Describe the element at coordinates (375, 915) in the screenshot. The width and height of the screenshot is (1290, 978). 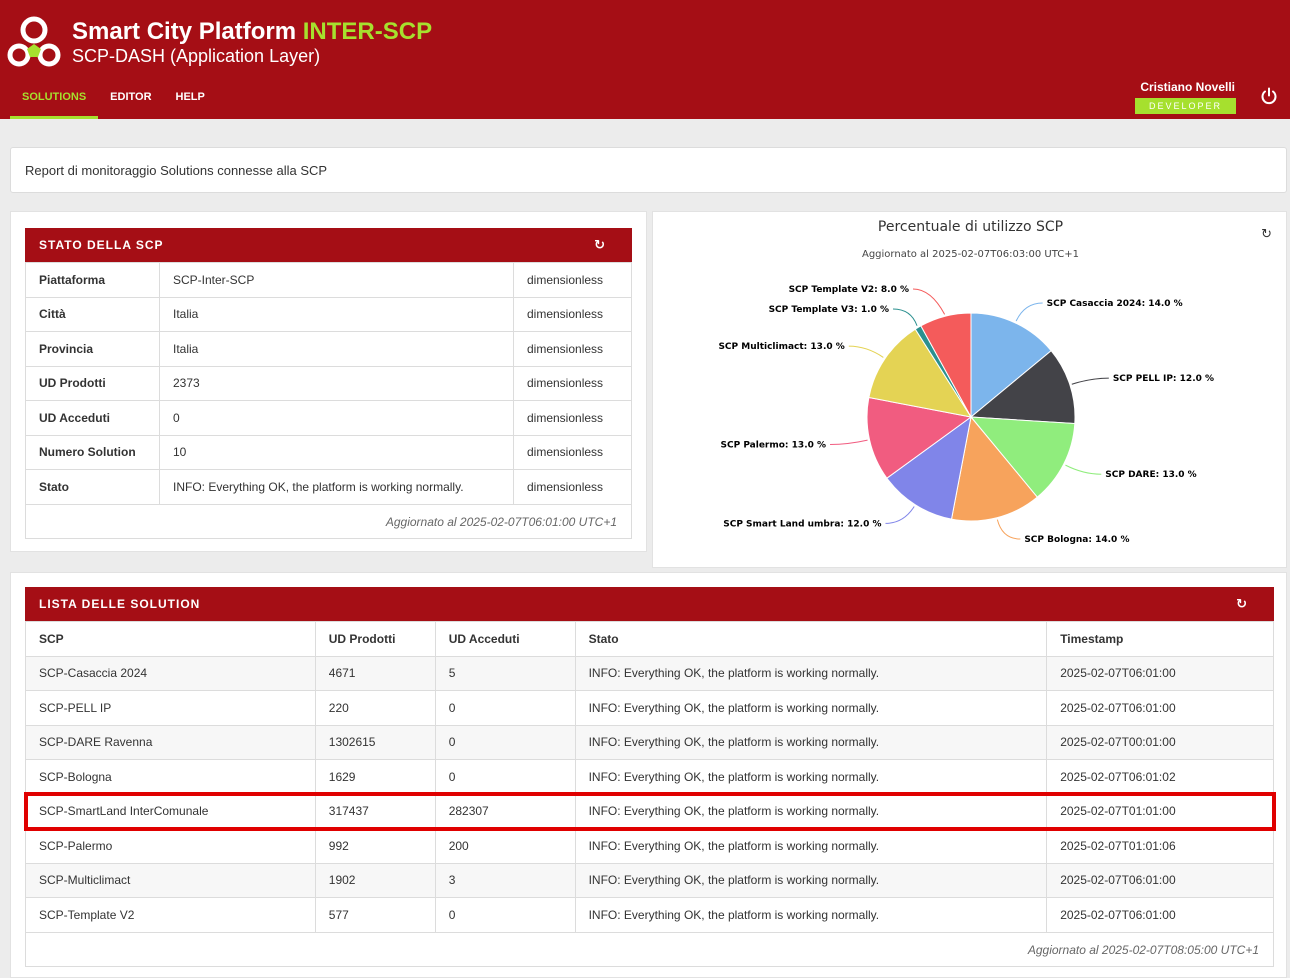
I see `table-cell: 577` at that location.